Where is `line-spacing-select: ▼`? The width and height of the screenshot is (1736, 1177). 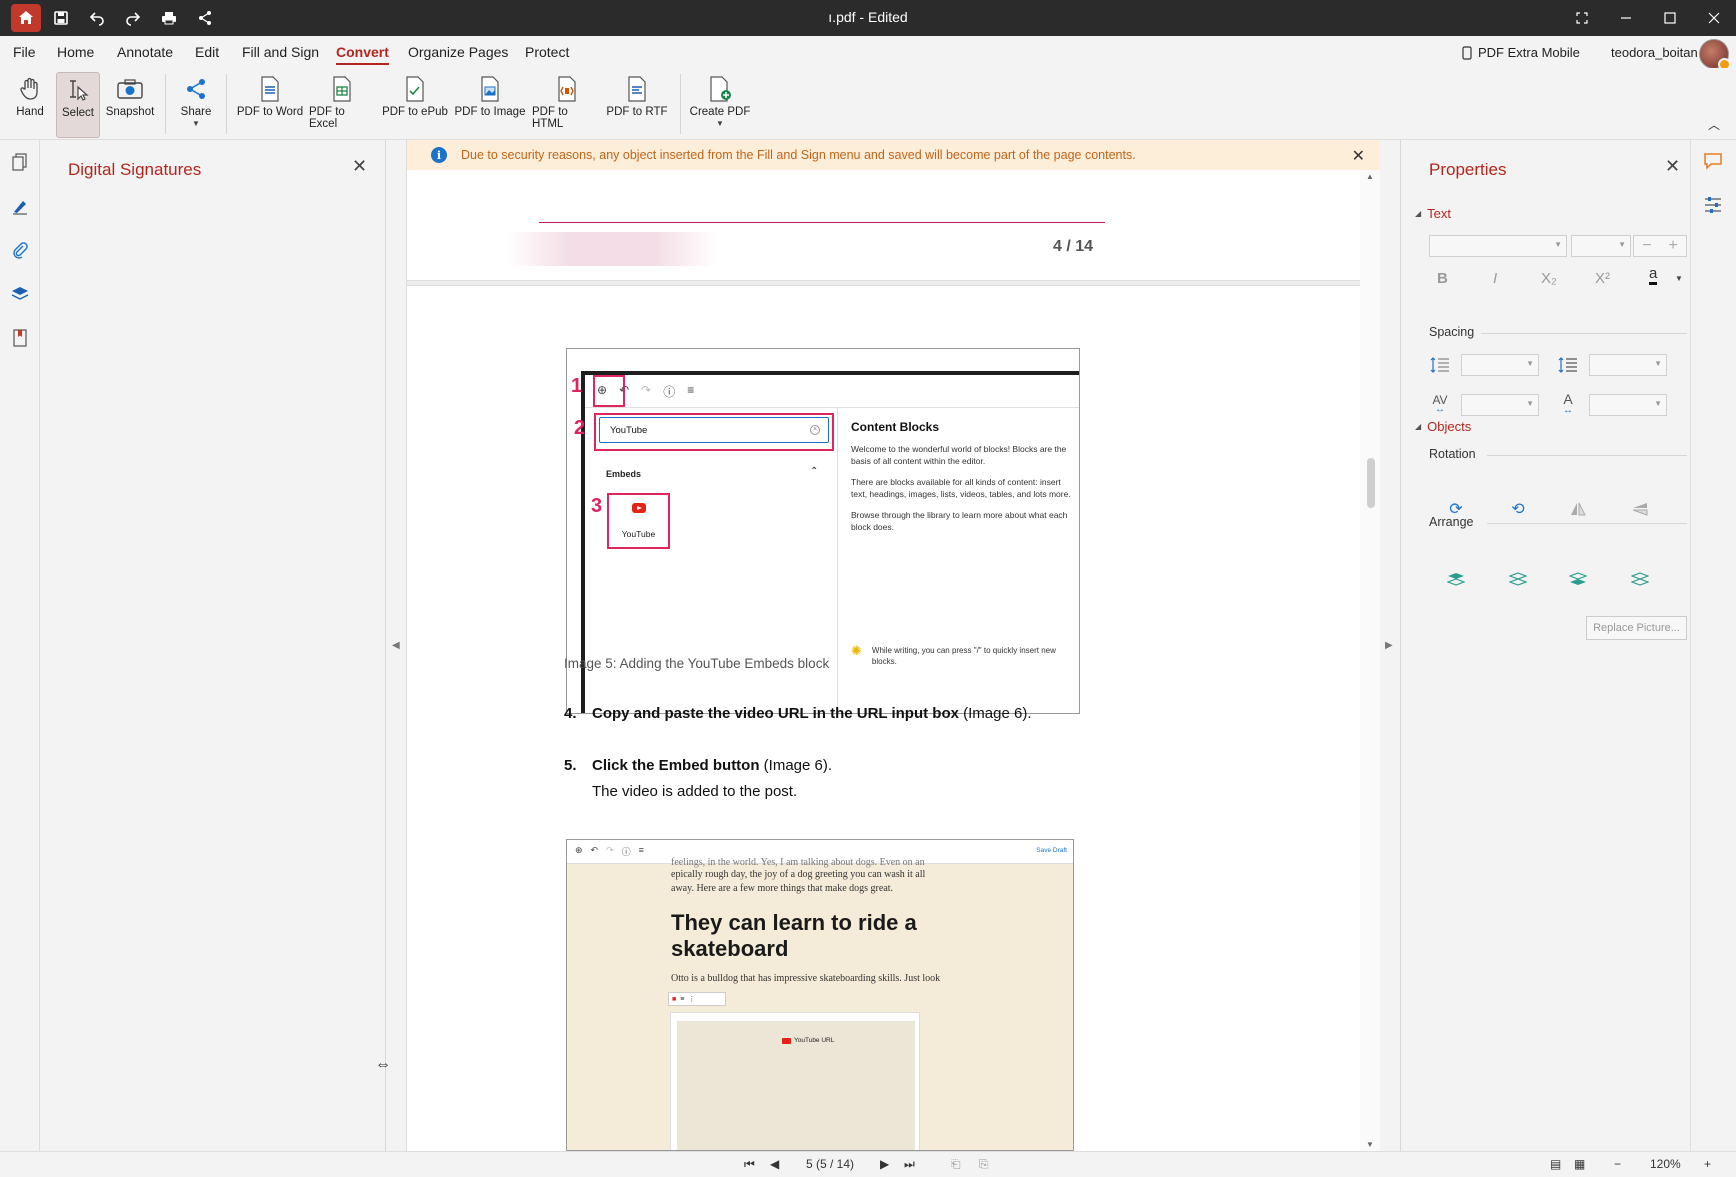 line-spacing-select: ▼ is located at coordinates (1500, 365).